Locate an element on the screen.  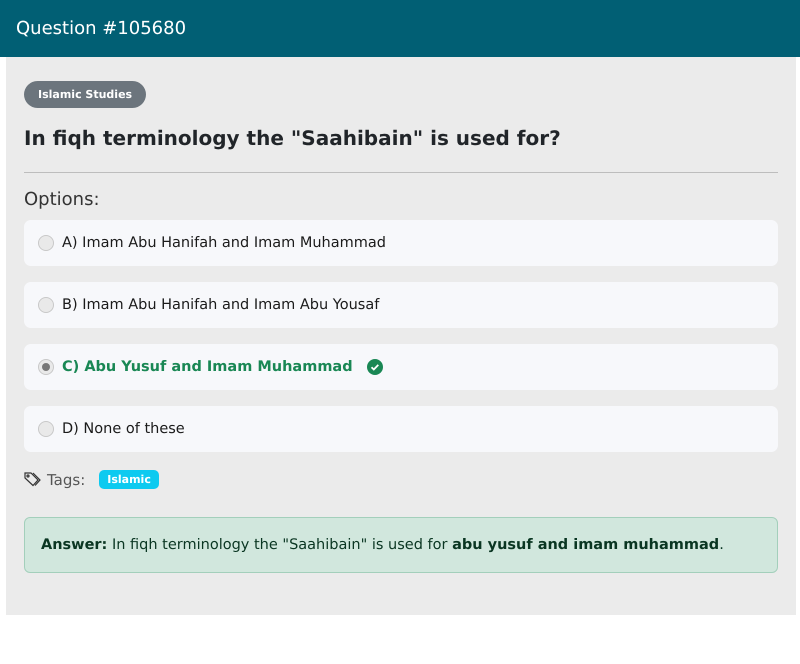
check-circle-icon is located at coordinates (374, 367).